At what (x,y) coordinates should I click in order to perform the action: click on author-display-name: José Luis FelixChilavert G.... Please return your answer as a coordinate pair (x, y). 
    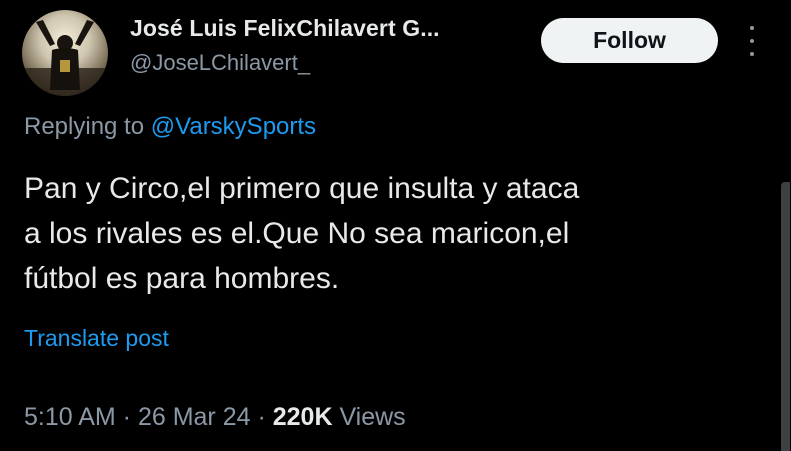
    Looking at the image, I should click on (285, 28).